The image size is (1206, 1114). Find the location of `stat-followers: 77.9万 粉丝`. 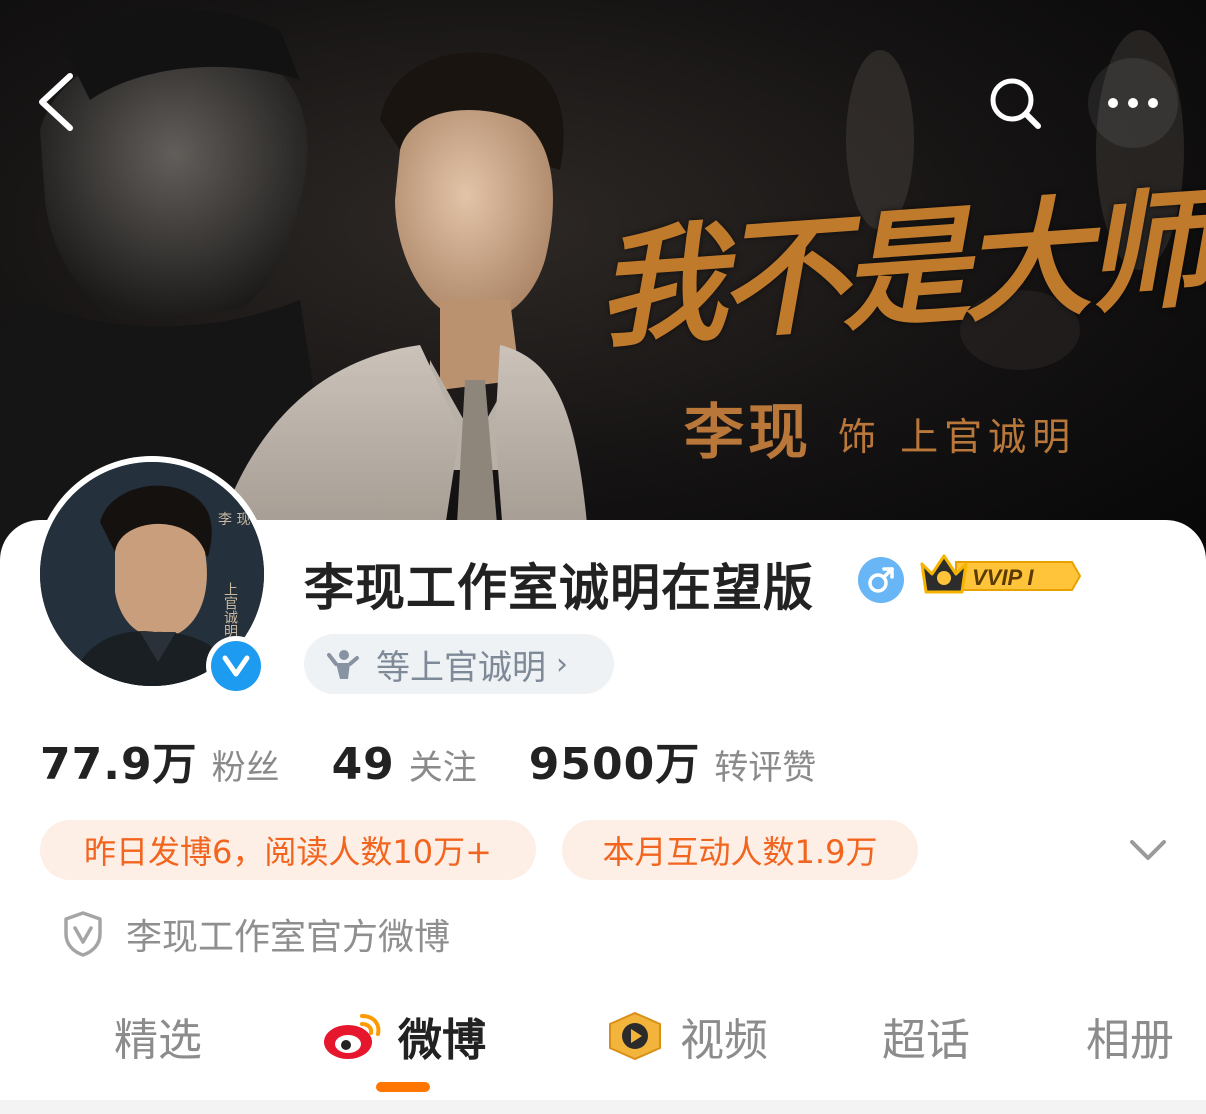

stat-followers: 77.9万 粉丝 is located at coordinates (160, 760).